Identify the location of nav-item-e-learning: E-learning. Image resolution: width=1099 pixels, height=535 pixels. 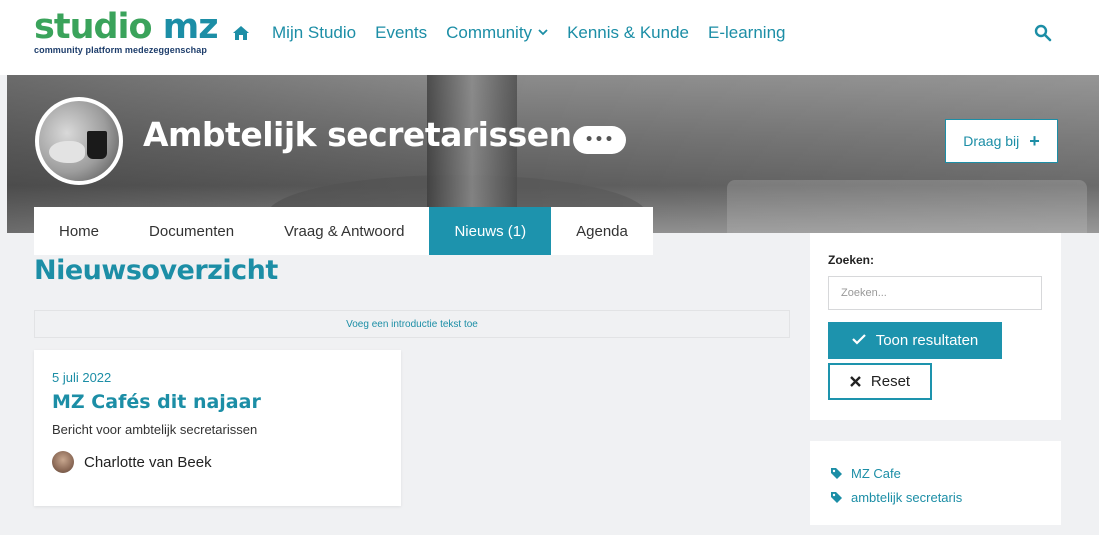
(747, 33).